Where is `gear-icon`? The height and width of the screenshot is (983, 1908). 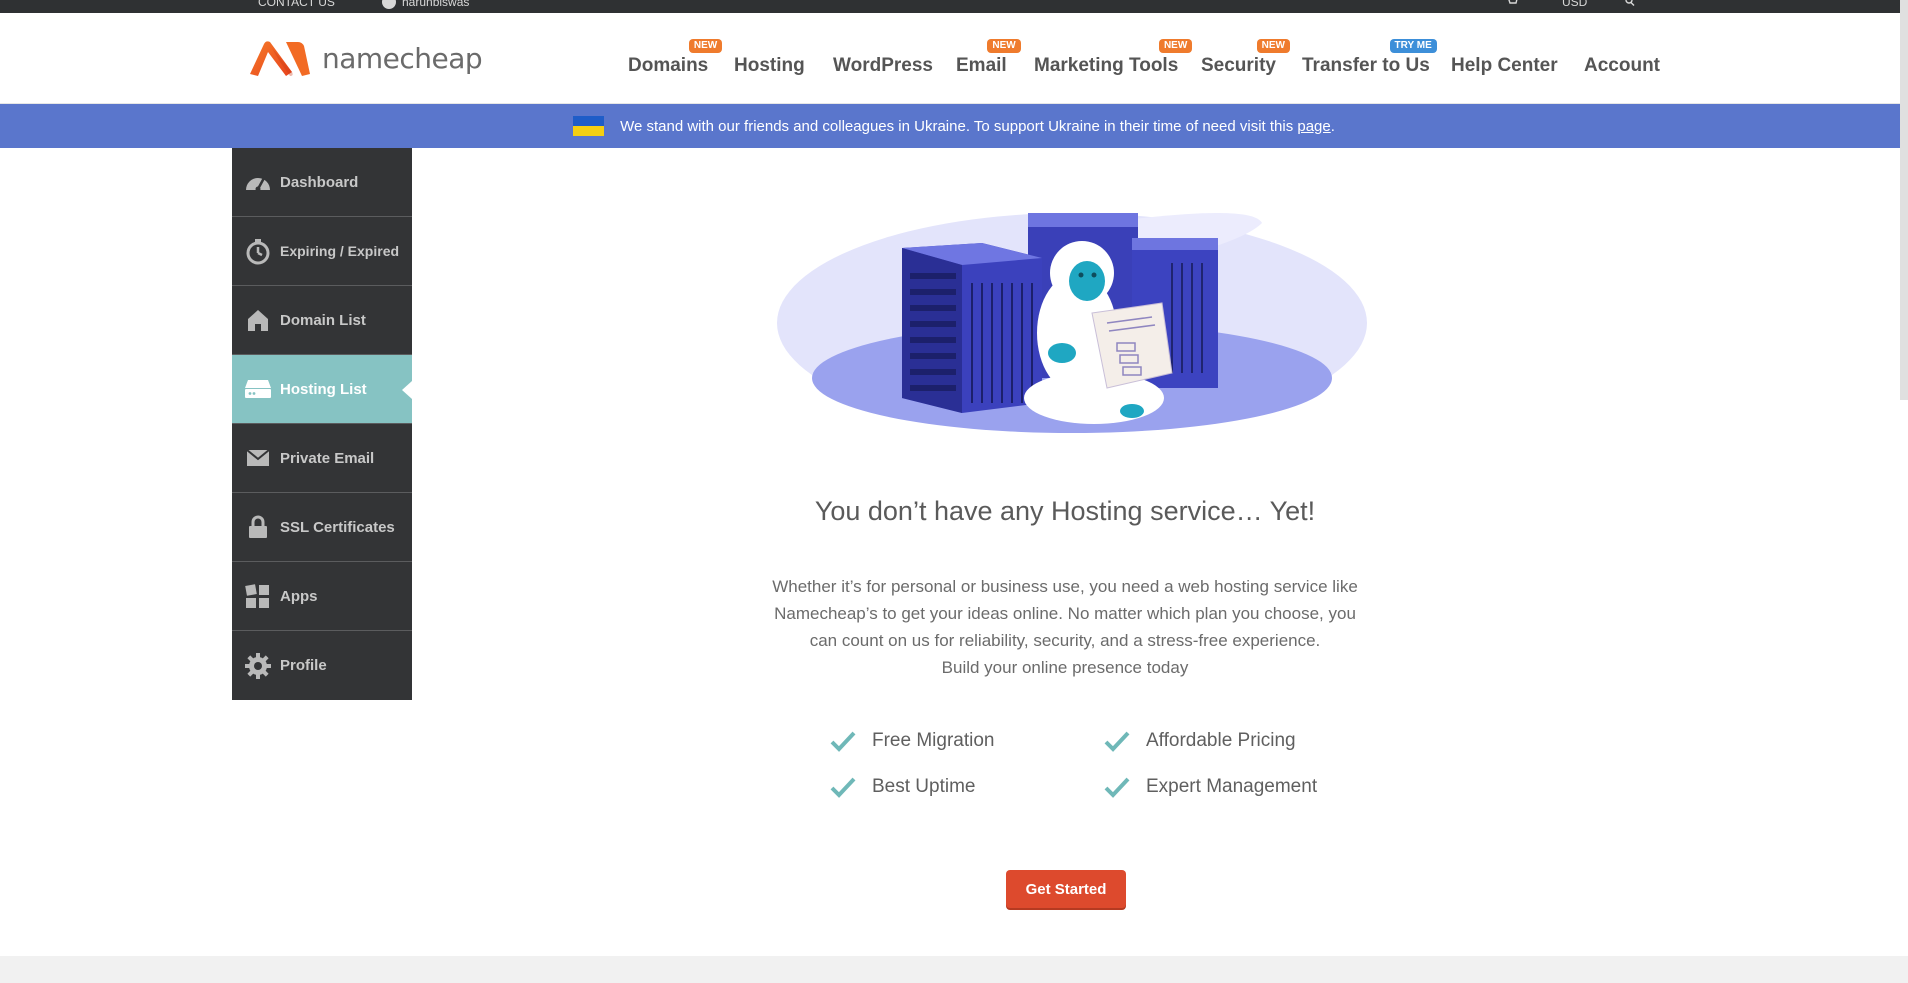 gear-icon is located at coordinates (258, 666).